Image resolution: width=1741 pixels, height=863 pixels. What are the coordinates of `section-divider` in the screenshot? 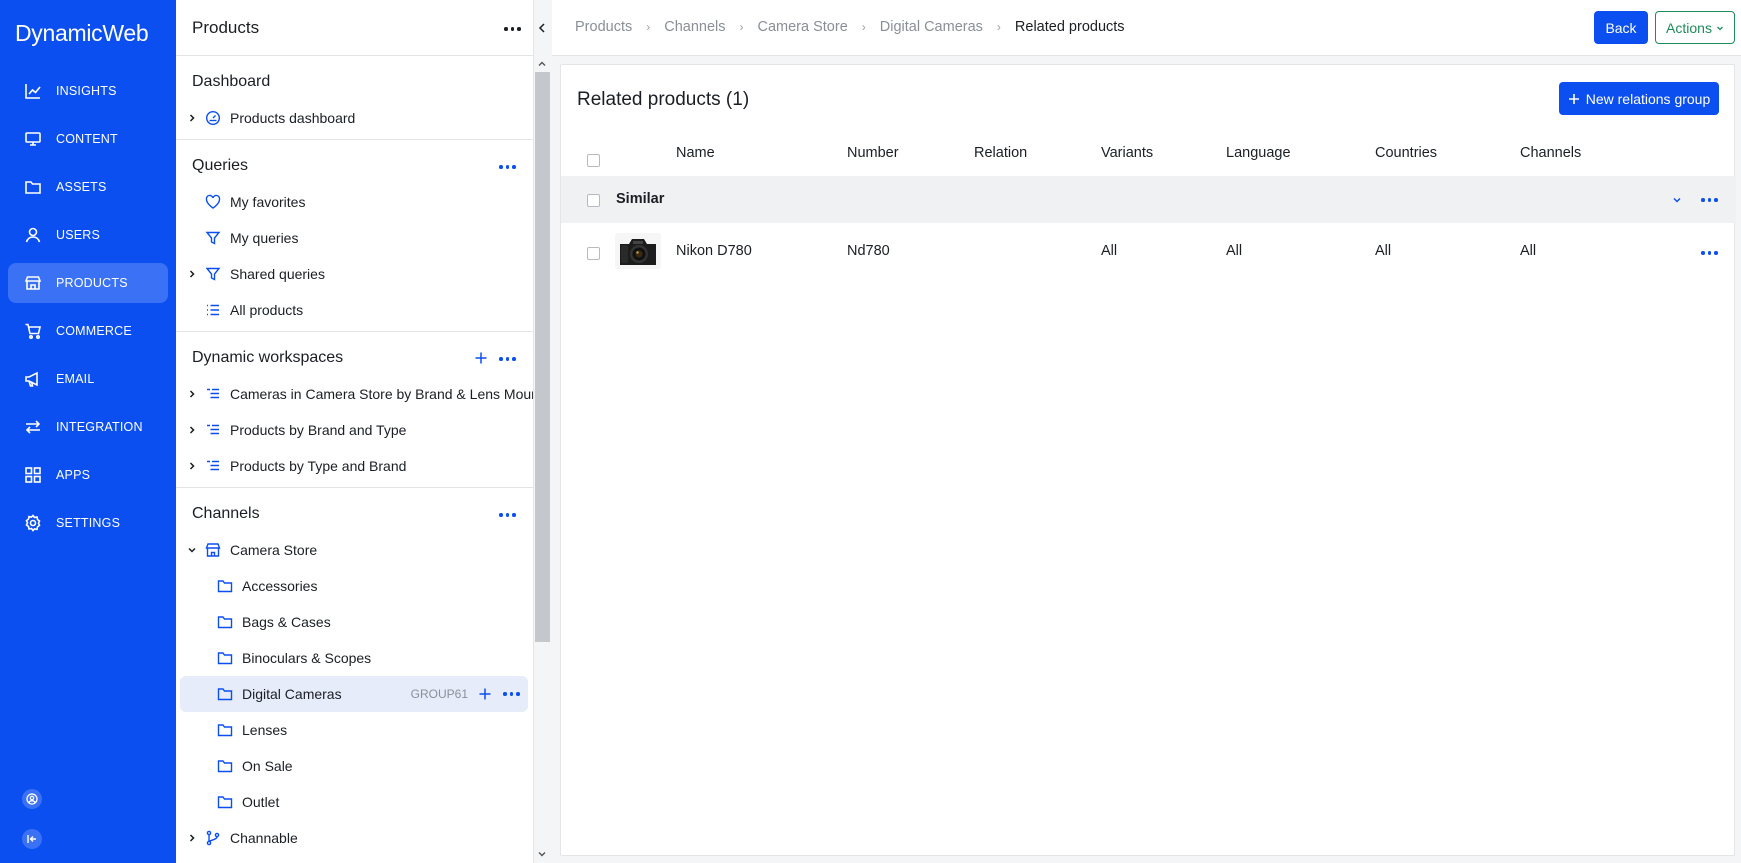 It's located at (354, 331).